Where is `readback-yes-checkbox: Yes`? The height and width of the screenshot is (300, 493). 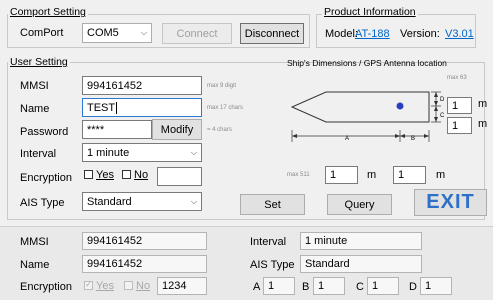 readback-yes-checkbox: Yes is located at coordinates (99, 285).